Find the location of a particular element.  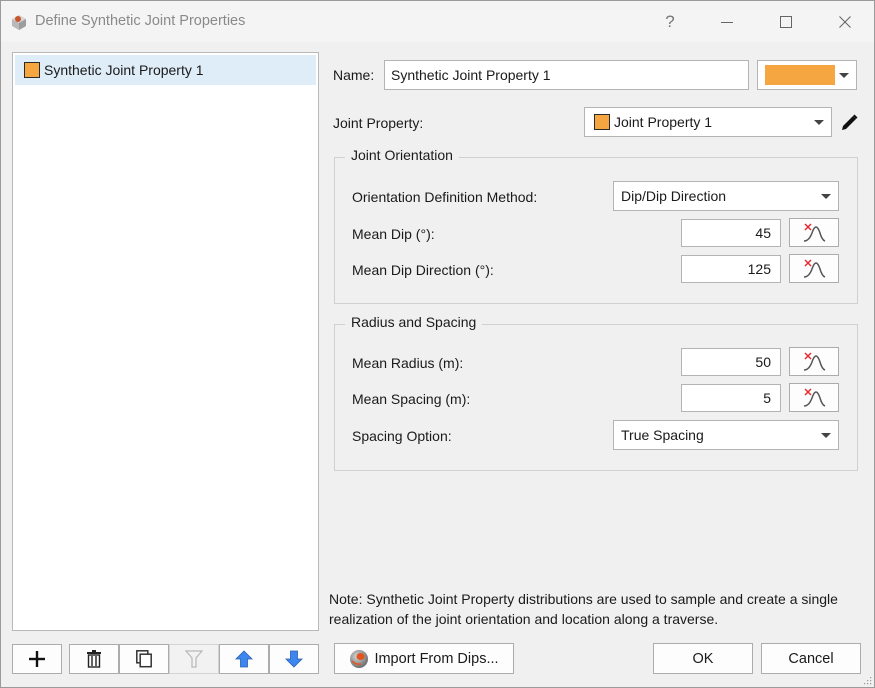

move-up-button is located at coordinates (244, 659).